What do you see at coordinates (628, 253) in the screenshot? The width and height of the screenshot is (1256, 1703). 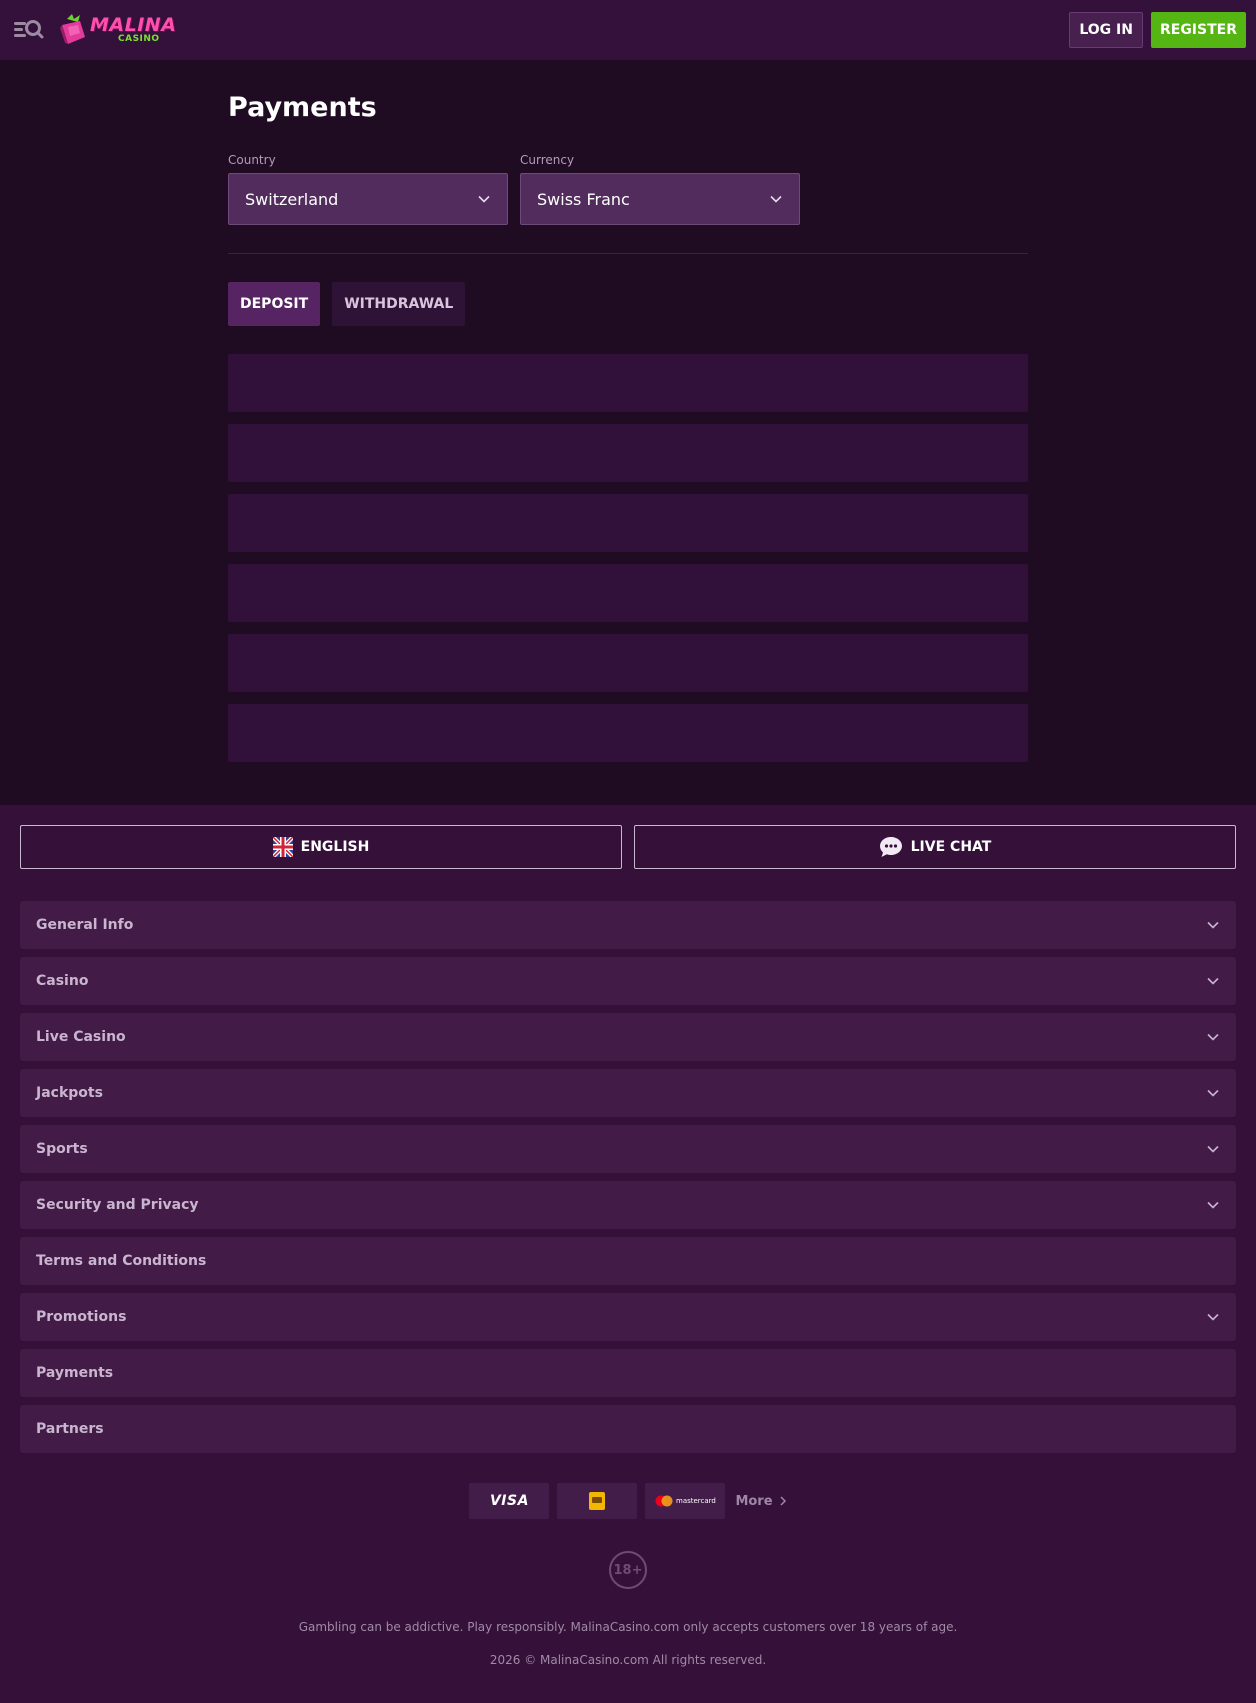 I see `divider` at bounding box center [628, 253].